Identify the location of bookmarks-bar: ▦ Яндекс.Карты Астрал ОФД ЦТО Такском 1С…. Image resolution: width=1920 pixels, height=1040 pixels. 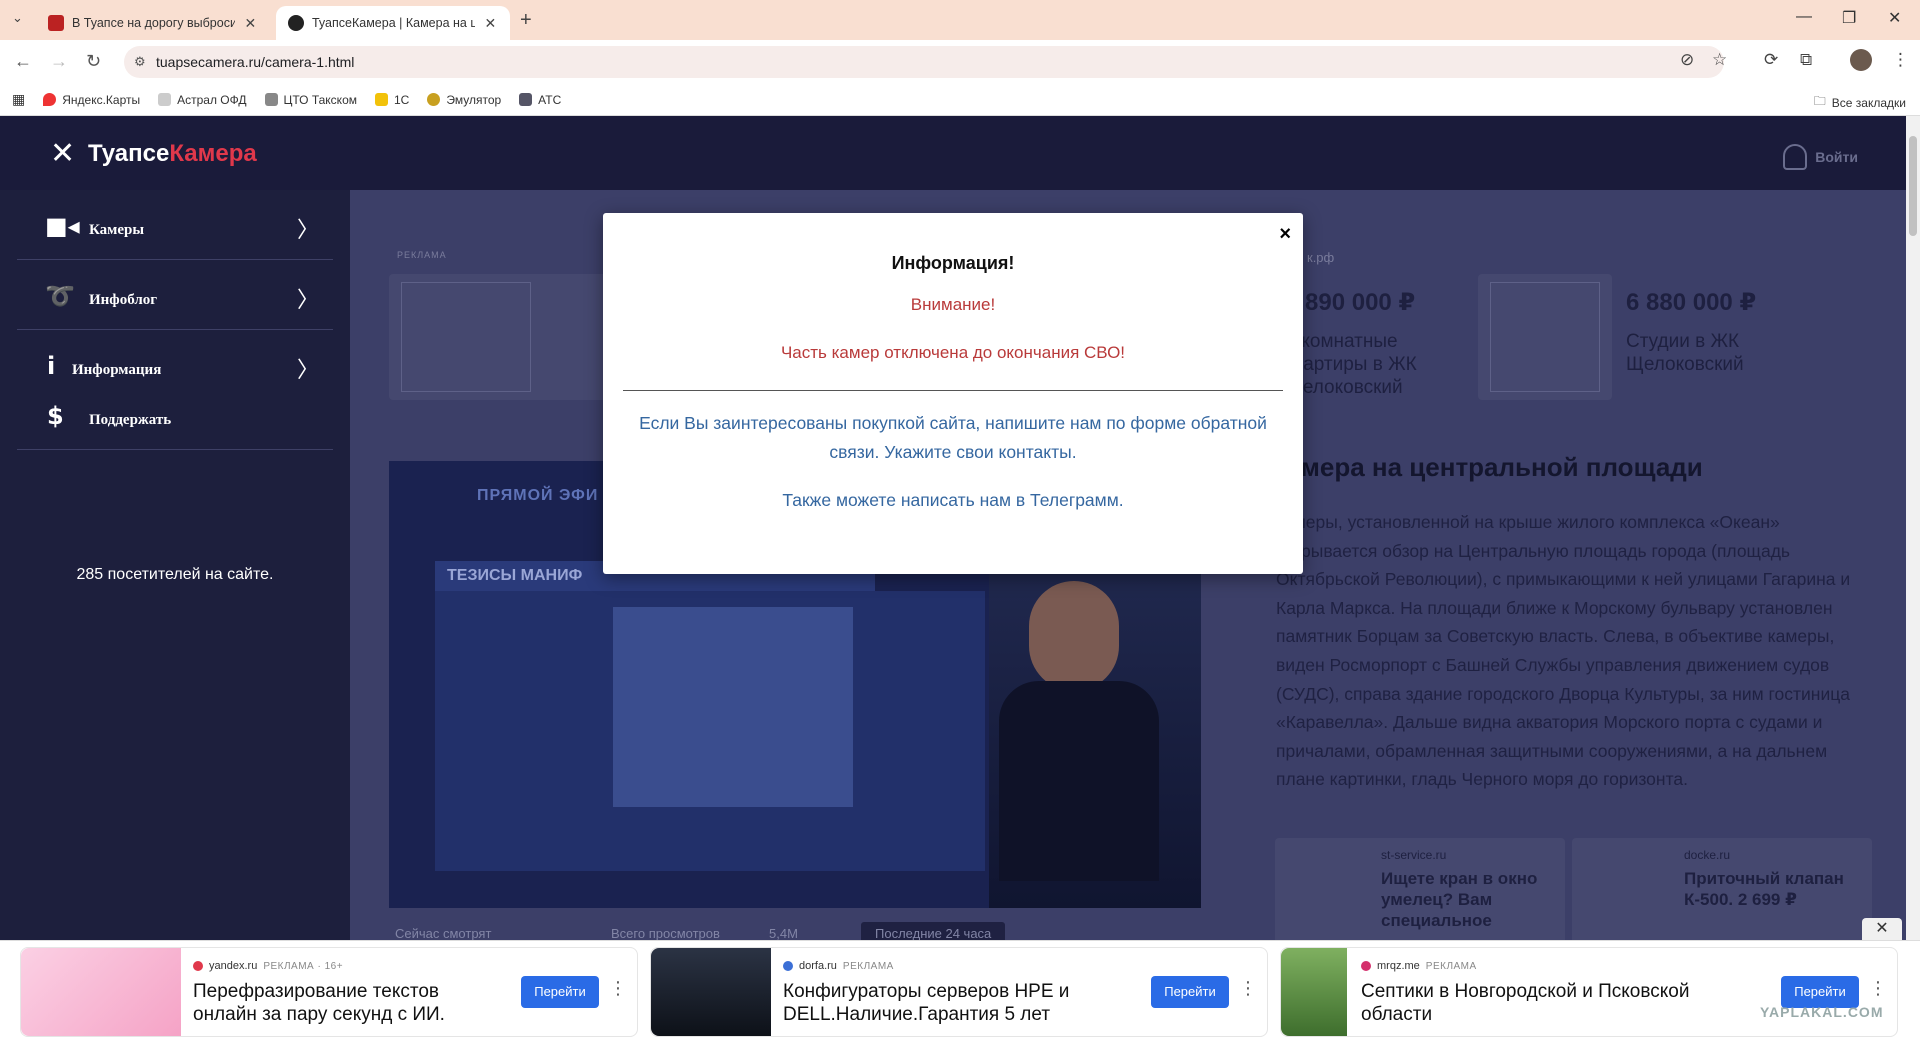
(960, 100).